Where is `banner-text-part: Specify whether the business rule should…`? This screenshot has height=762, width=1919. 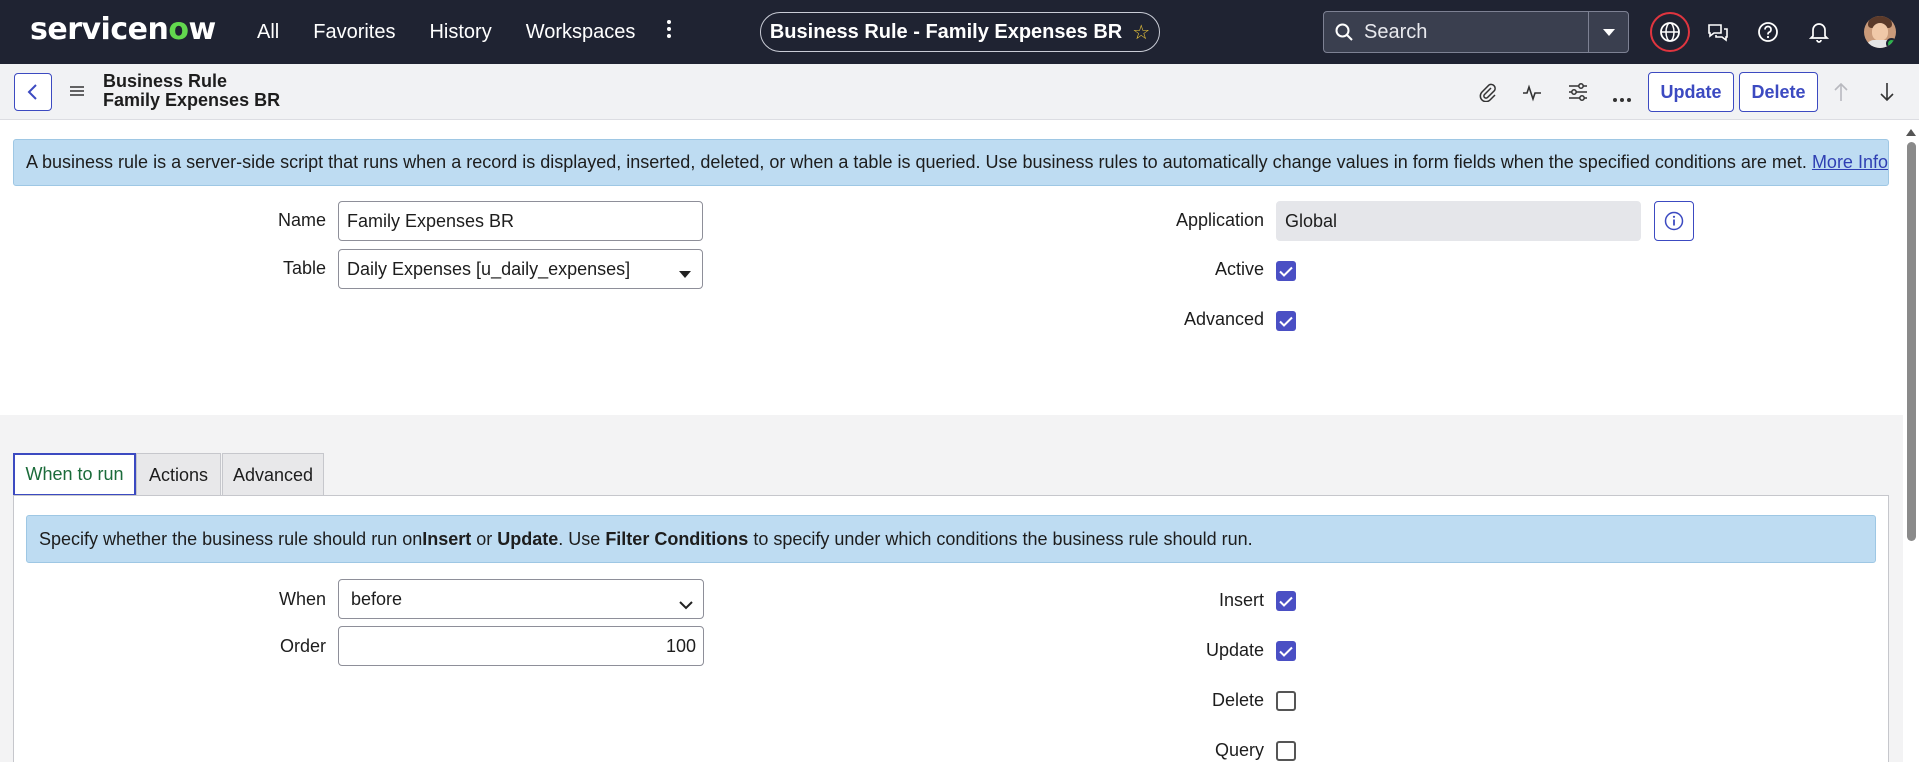
banner-text-part: Specify whether the business rule should… is located at coordinates (231, 538).